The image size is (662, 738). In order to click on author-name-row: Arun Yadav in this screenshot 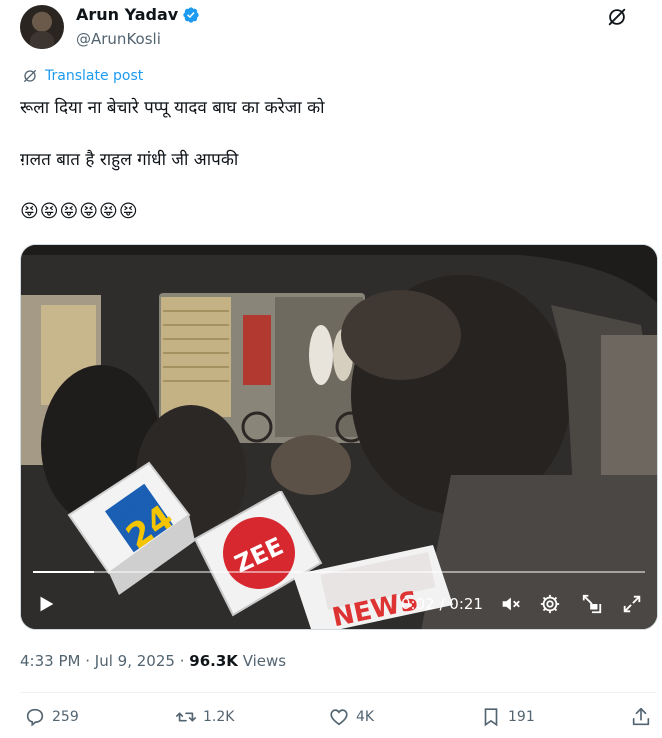, I will do `click(138, 14)`.